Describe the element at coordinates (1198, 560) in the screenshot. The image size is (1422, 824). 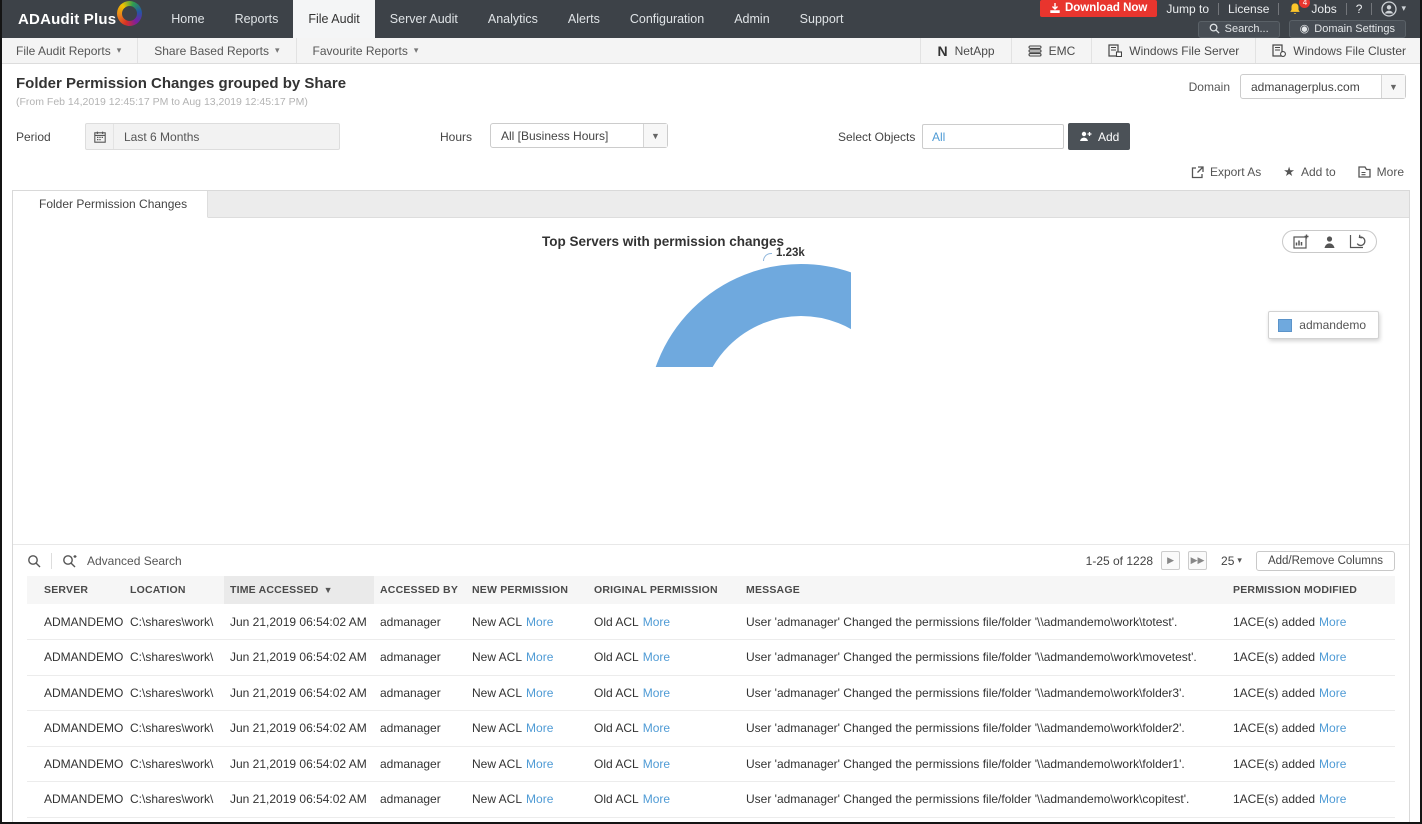
I see `last-page-button: ▶▶` at that location.